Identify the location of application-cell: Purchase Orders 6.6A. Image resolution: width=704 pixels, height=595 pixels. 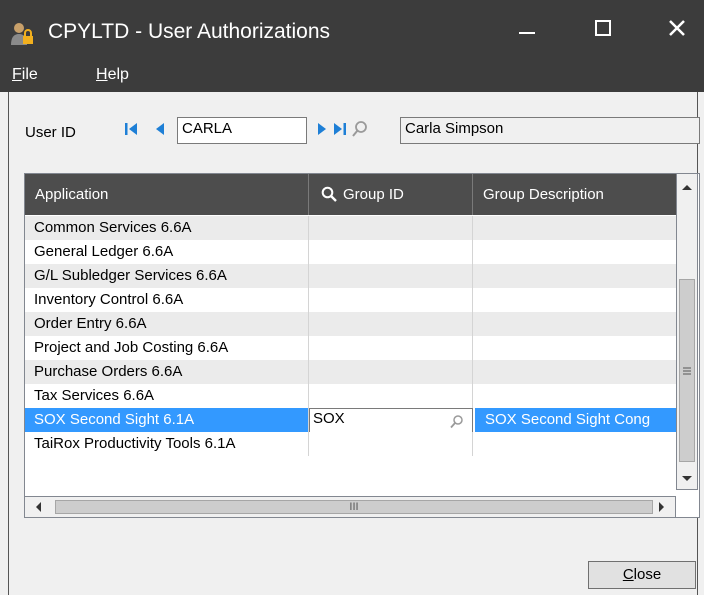
(167, 372).